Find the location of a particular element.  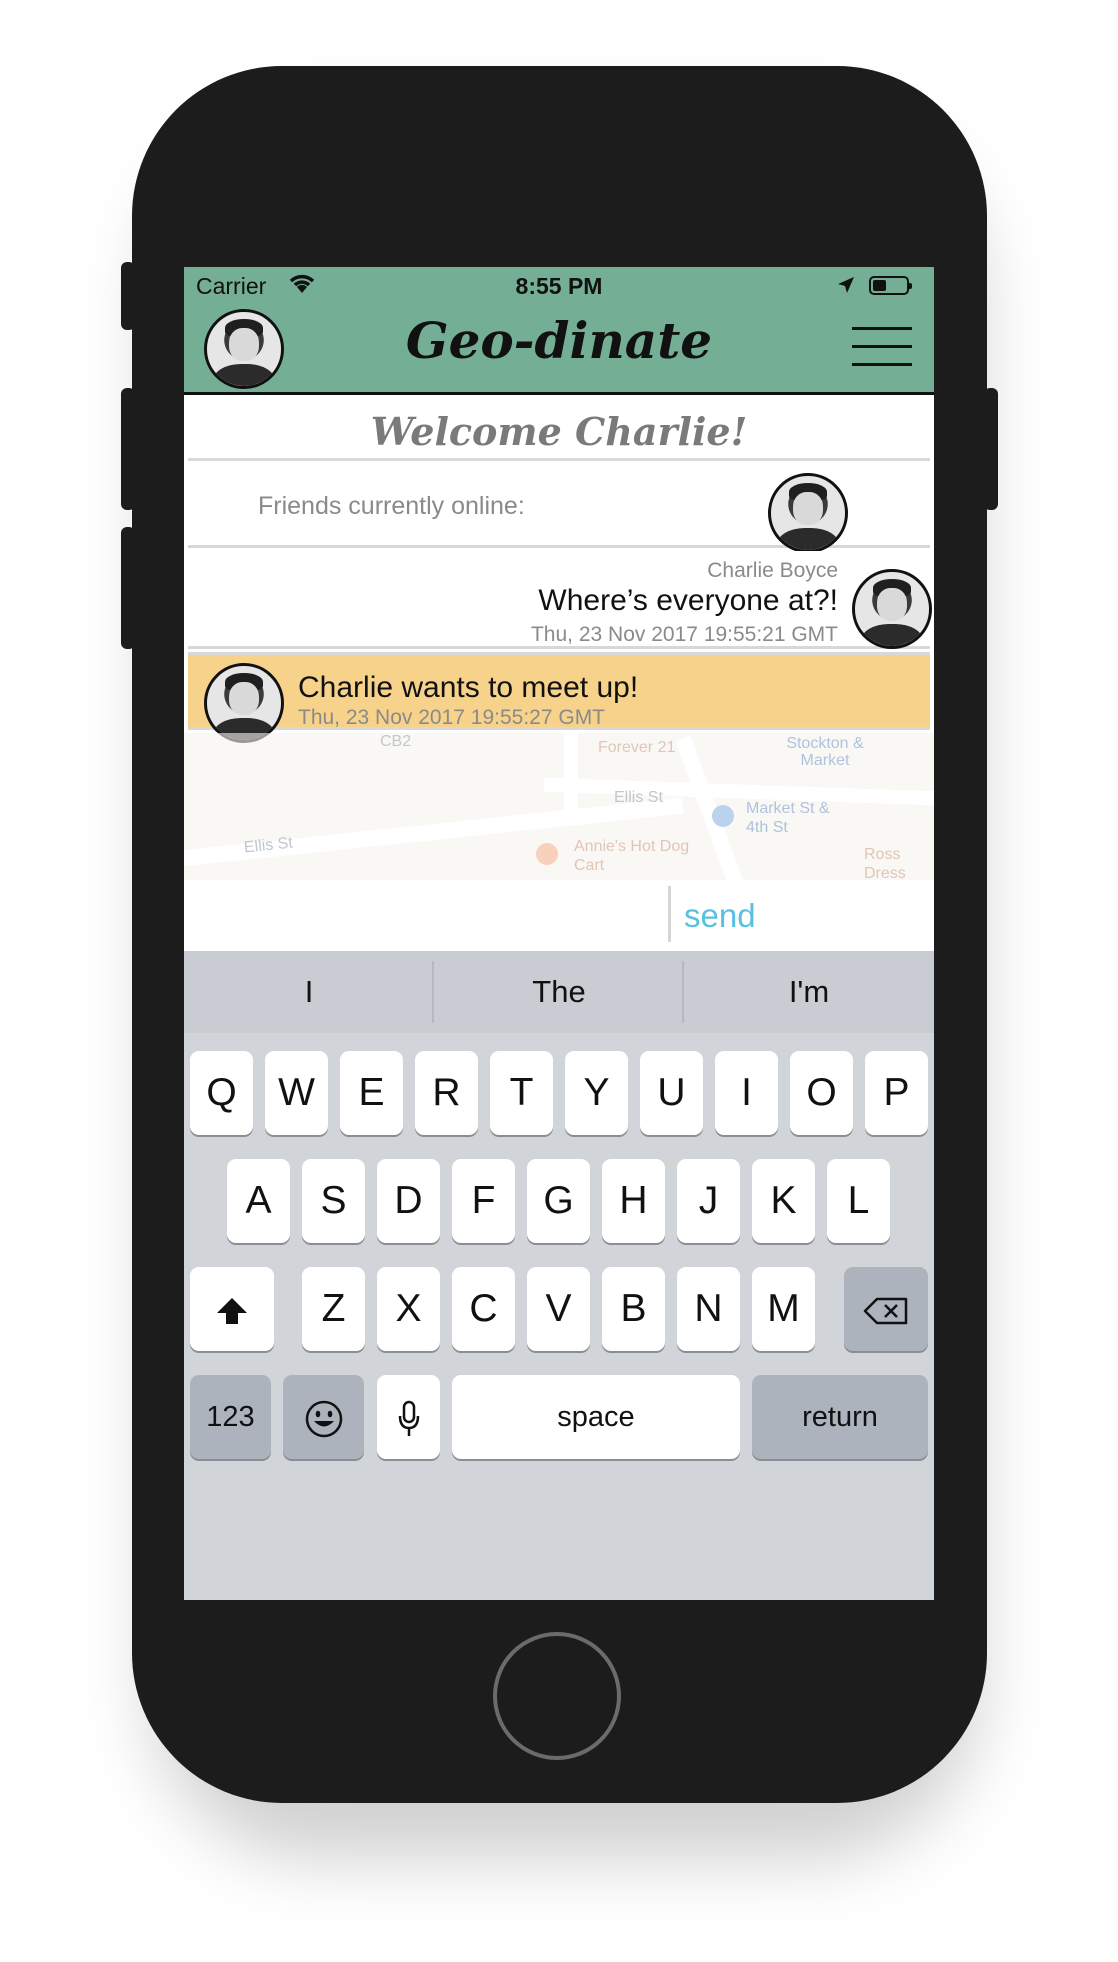

key-h: H is located at coordinates (633, 1201).